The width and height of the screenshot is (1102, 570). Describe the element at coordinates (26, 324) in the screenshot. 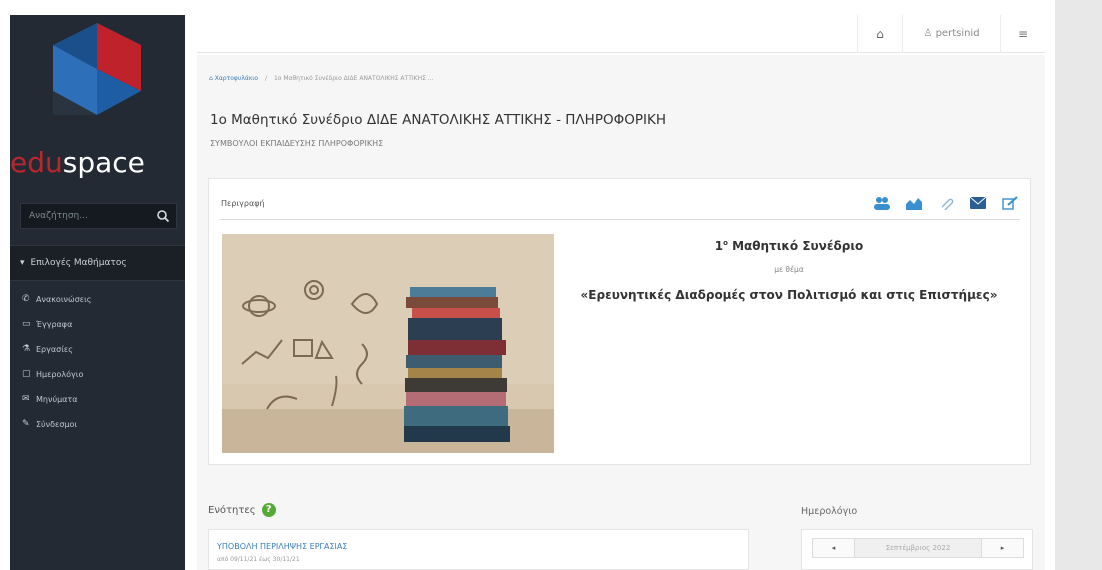

I see `folder-icon: ▭` at that location.